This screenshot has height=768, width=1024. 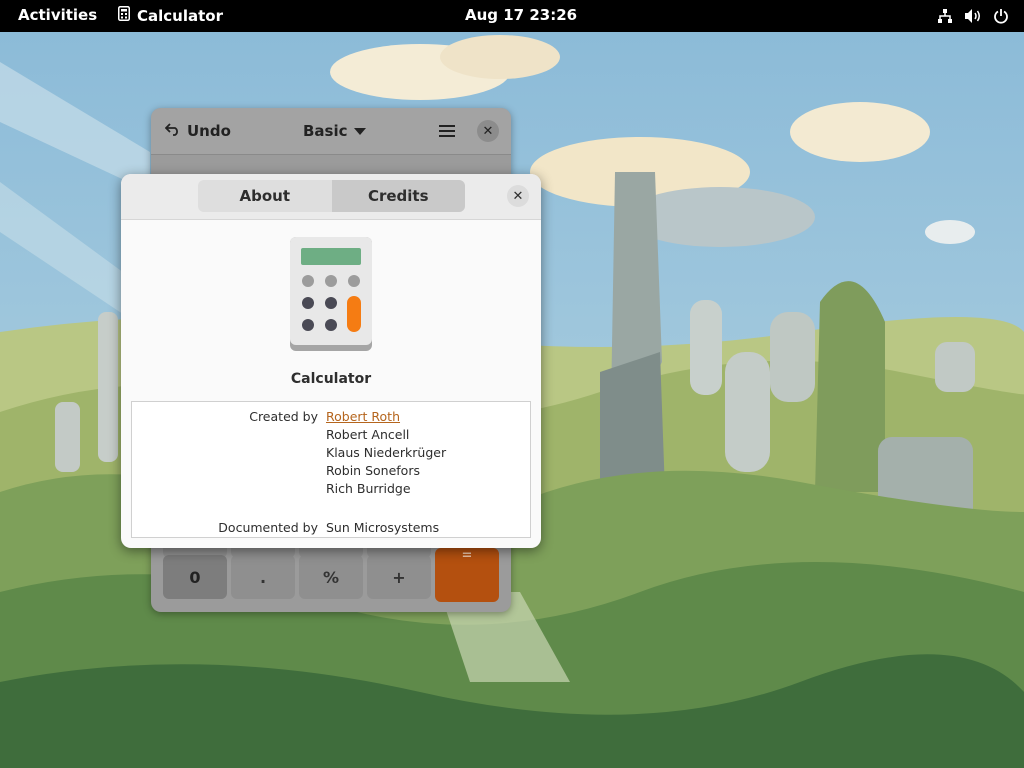 I want to click on author-link: Robert Roth, so click(x=363, y=416).